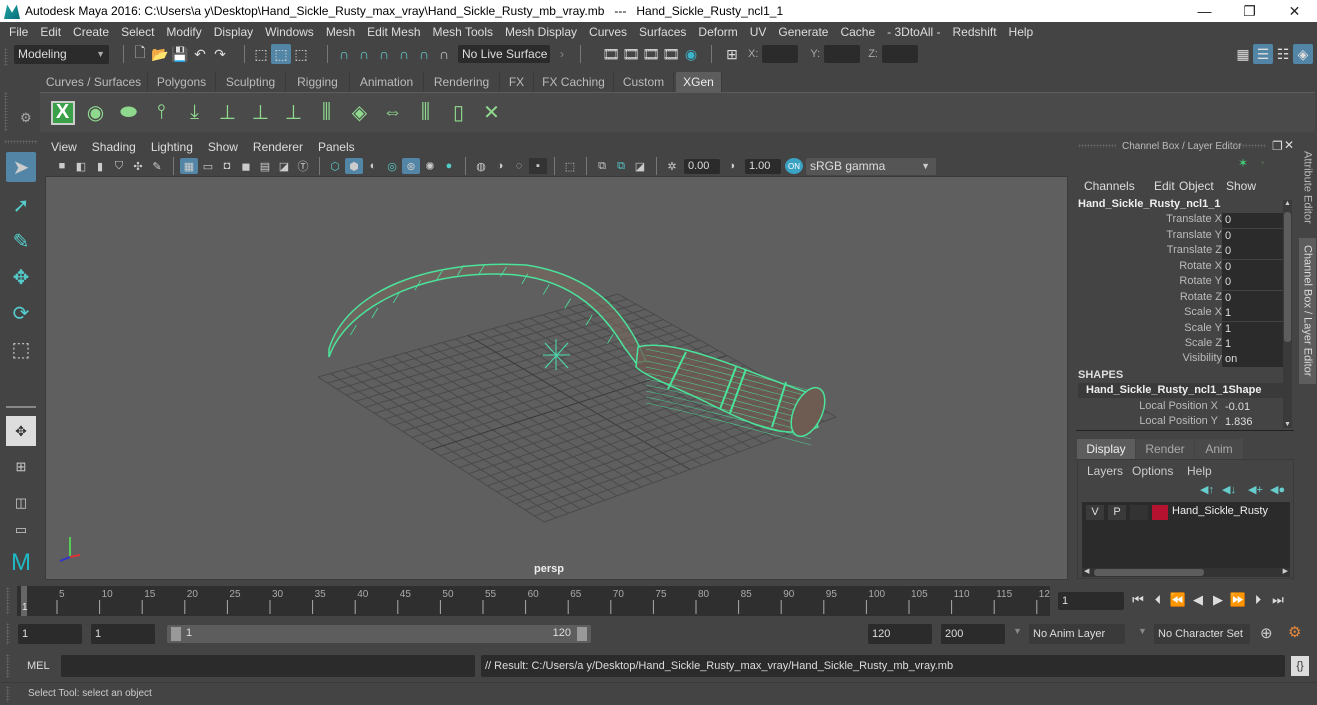 This screenshot has height=705, width=1317. I want to click on add-guides-icon: ⫯, so click(161, 113).